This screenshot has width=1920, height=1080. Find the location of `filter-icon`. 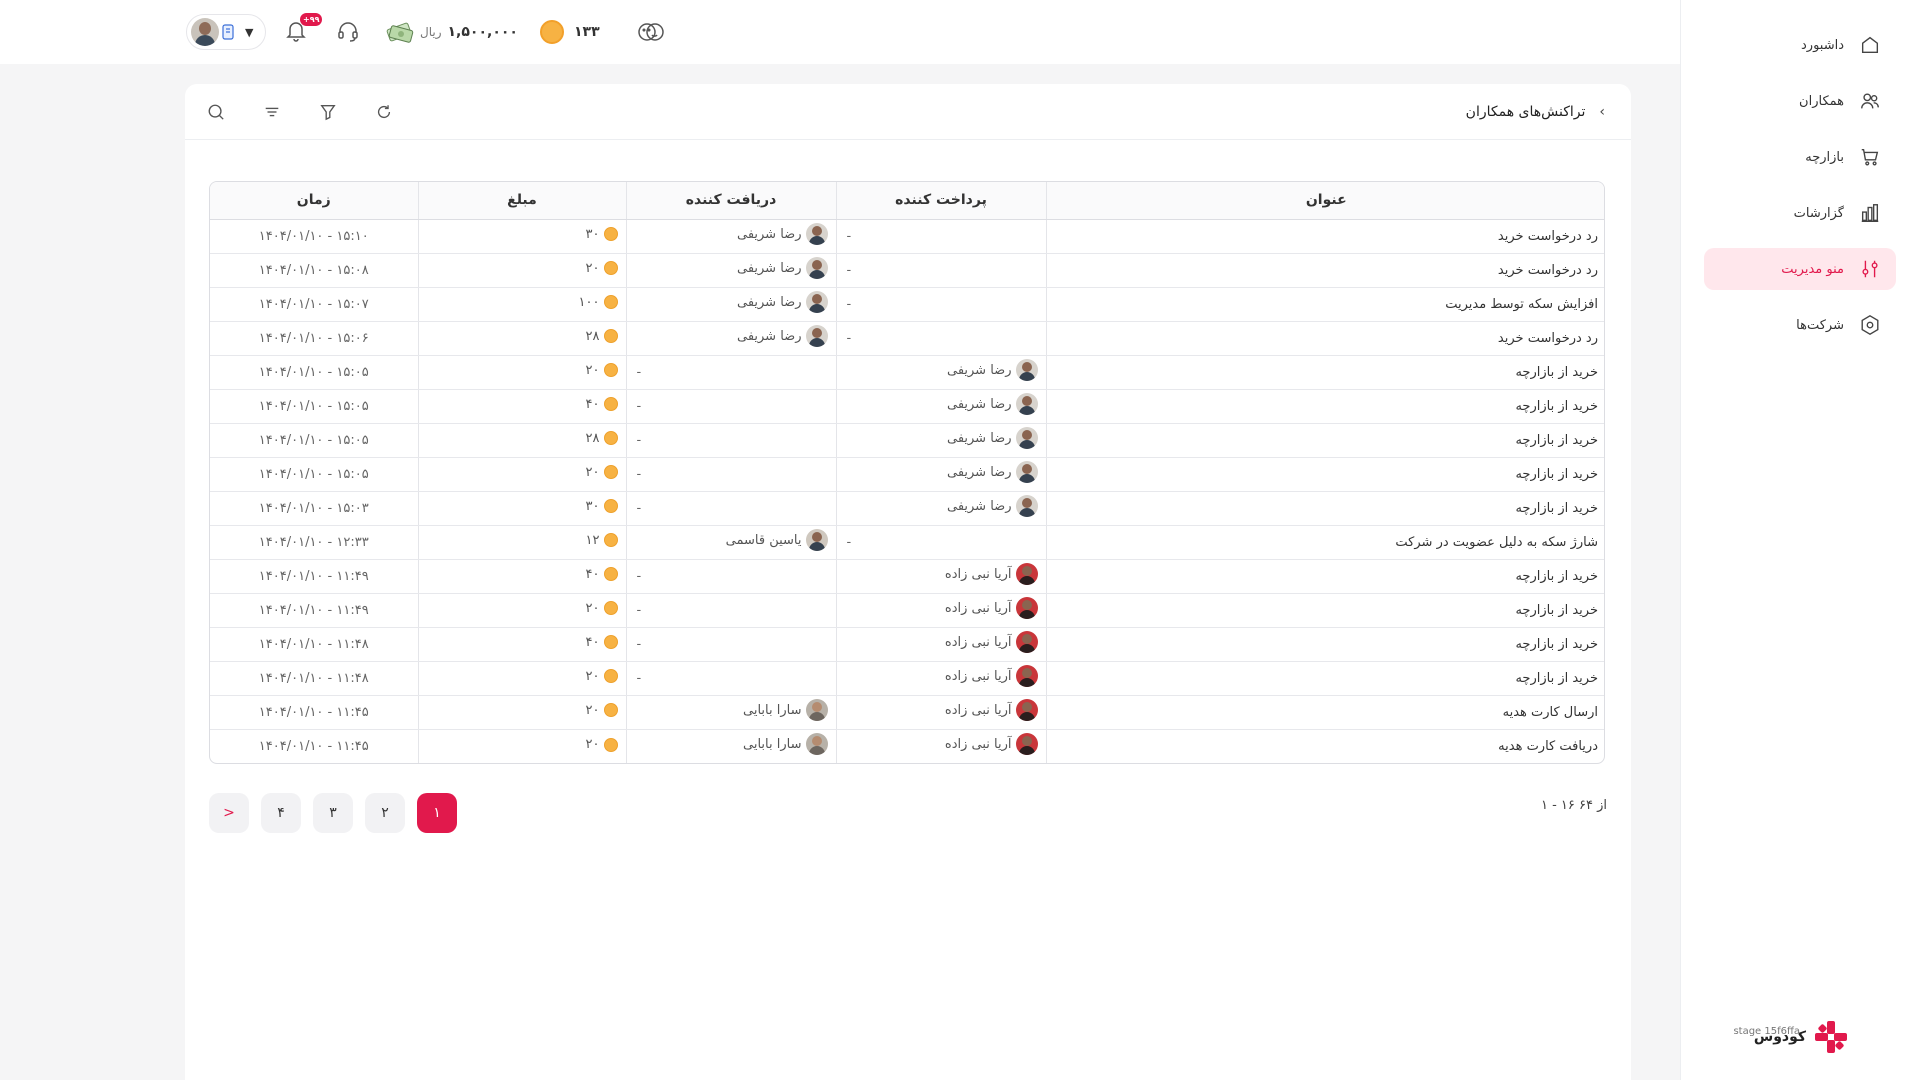

filter-icon is located at coordinates (328, 112).